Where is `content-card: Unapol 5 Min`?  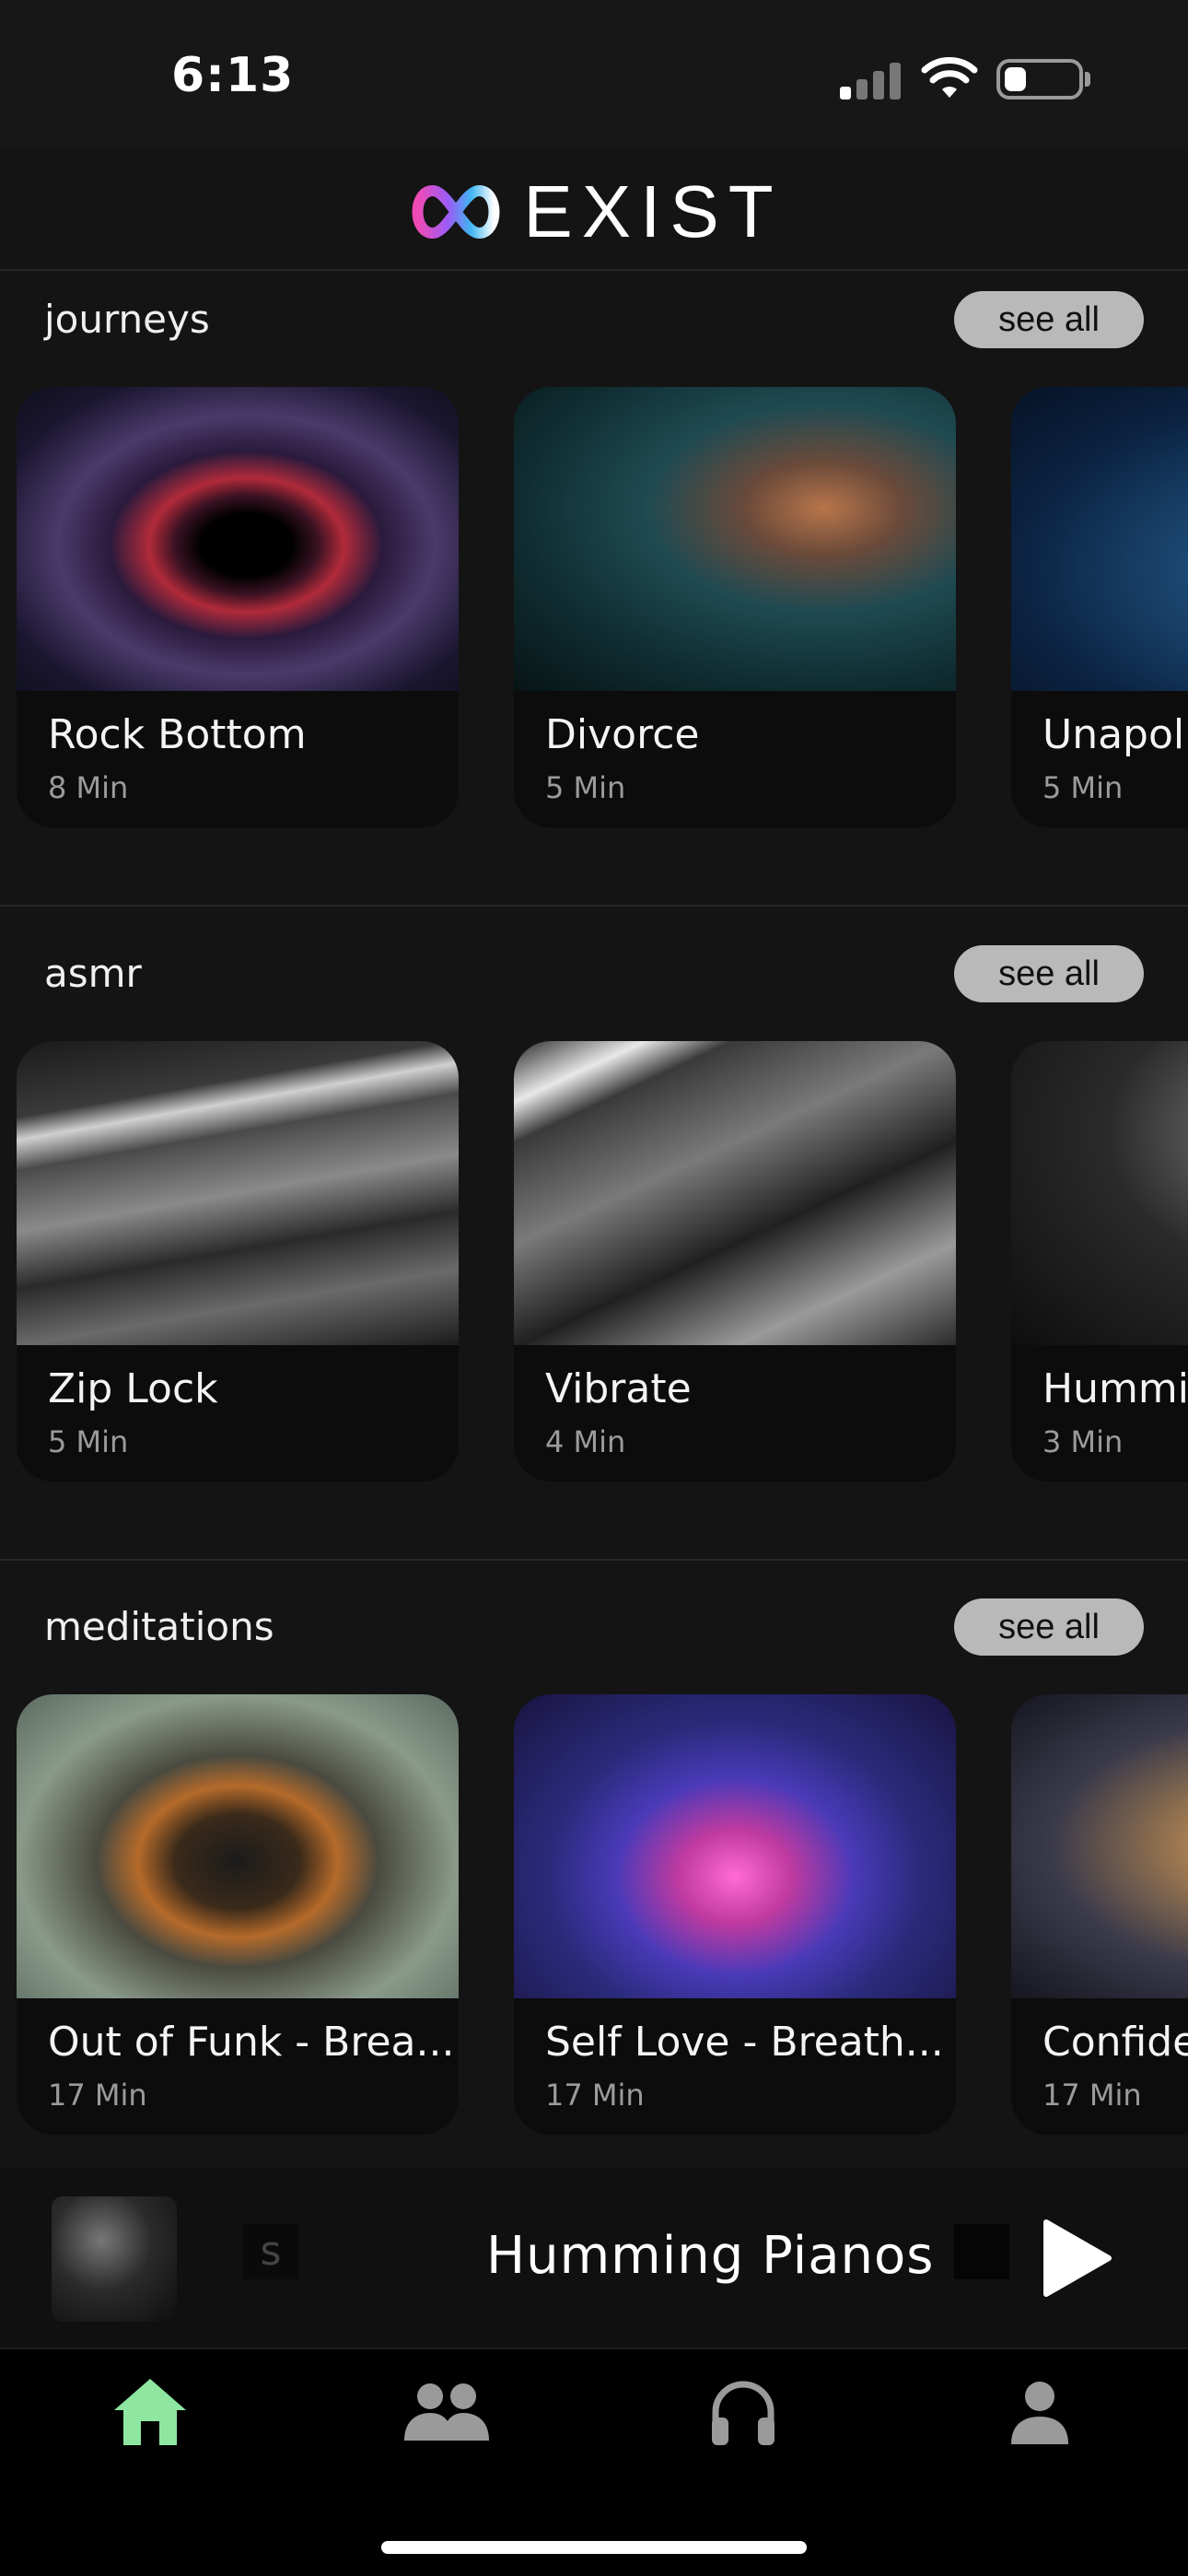 content-card: Unapol 5 Min is located at coordinates (1099, 607).